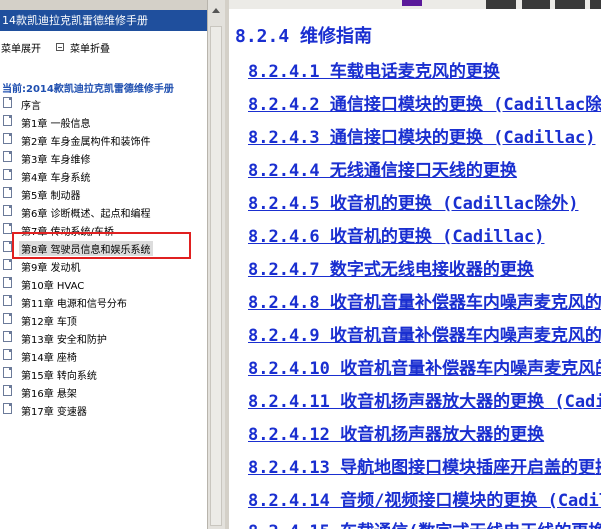  I want to click on tree-scrollbar, so click(216, 264).